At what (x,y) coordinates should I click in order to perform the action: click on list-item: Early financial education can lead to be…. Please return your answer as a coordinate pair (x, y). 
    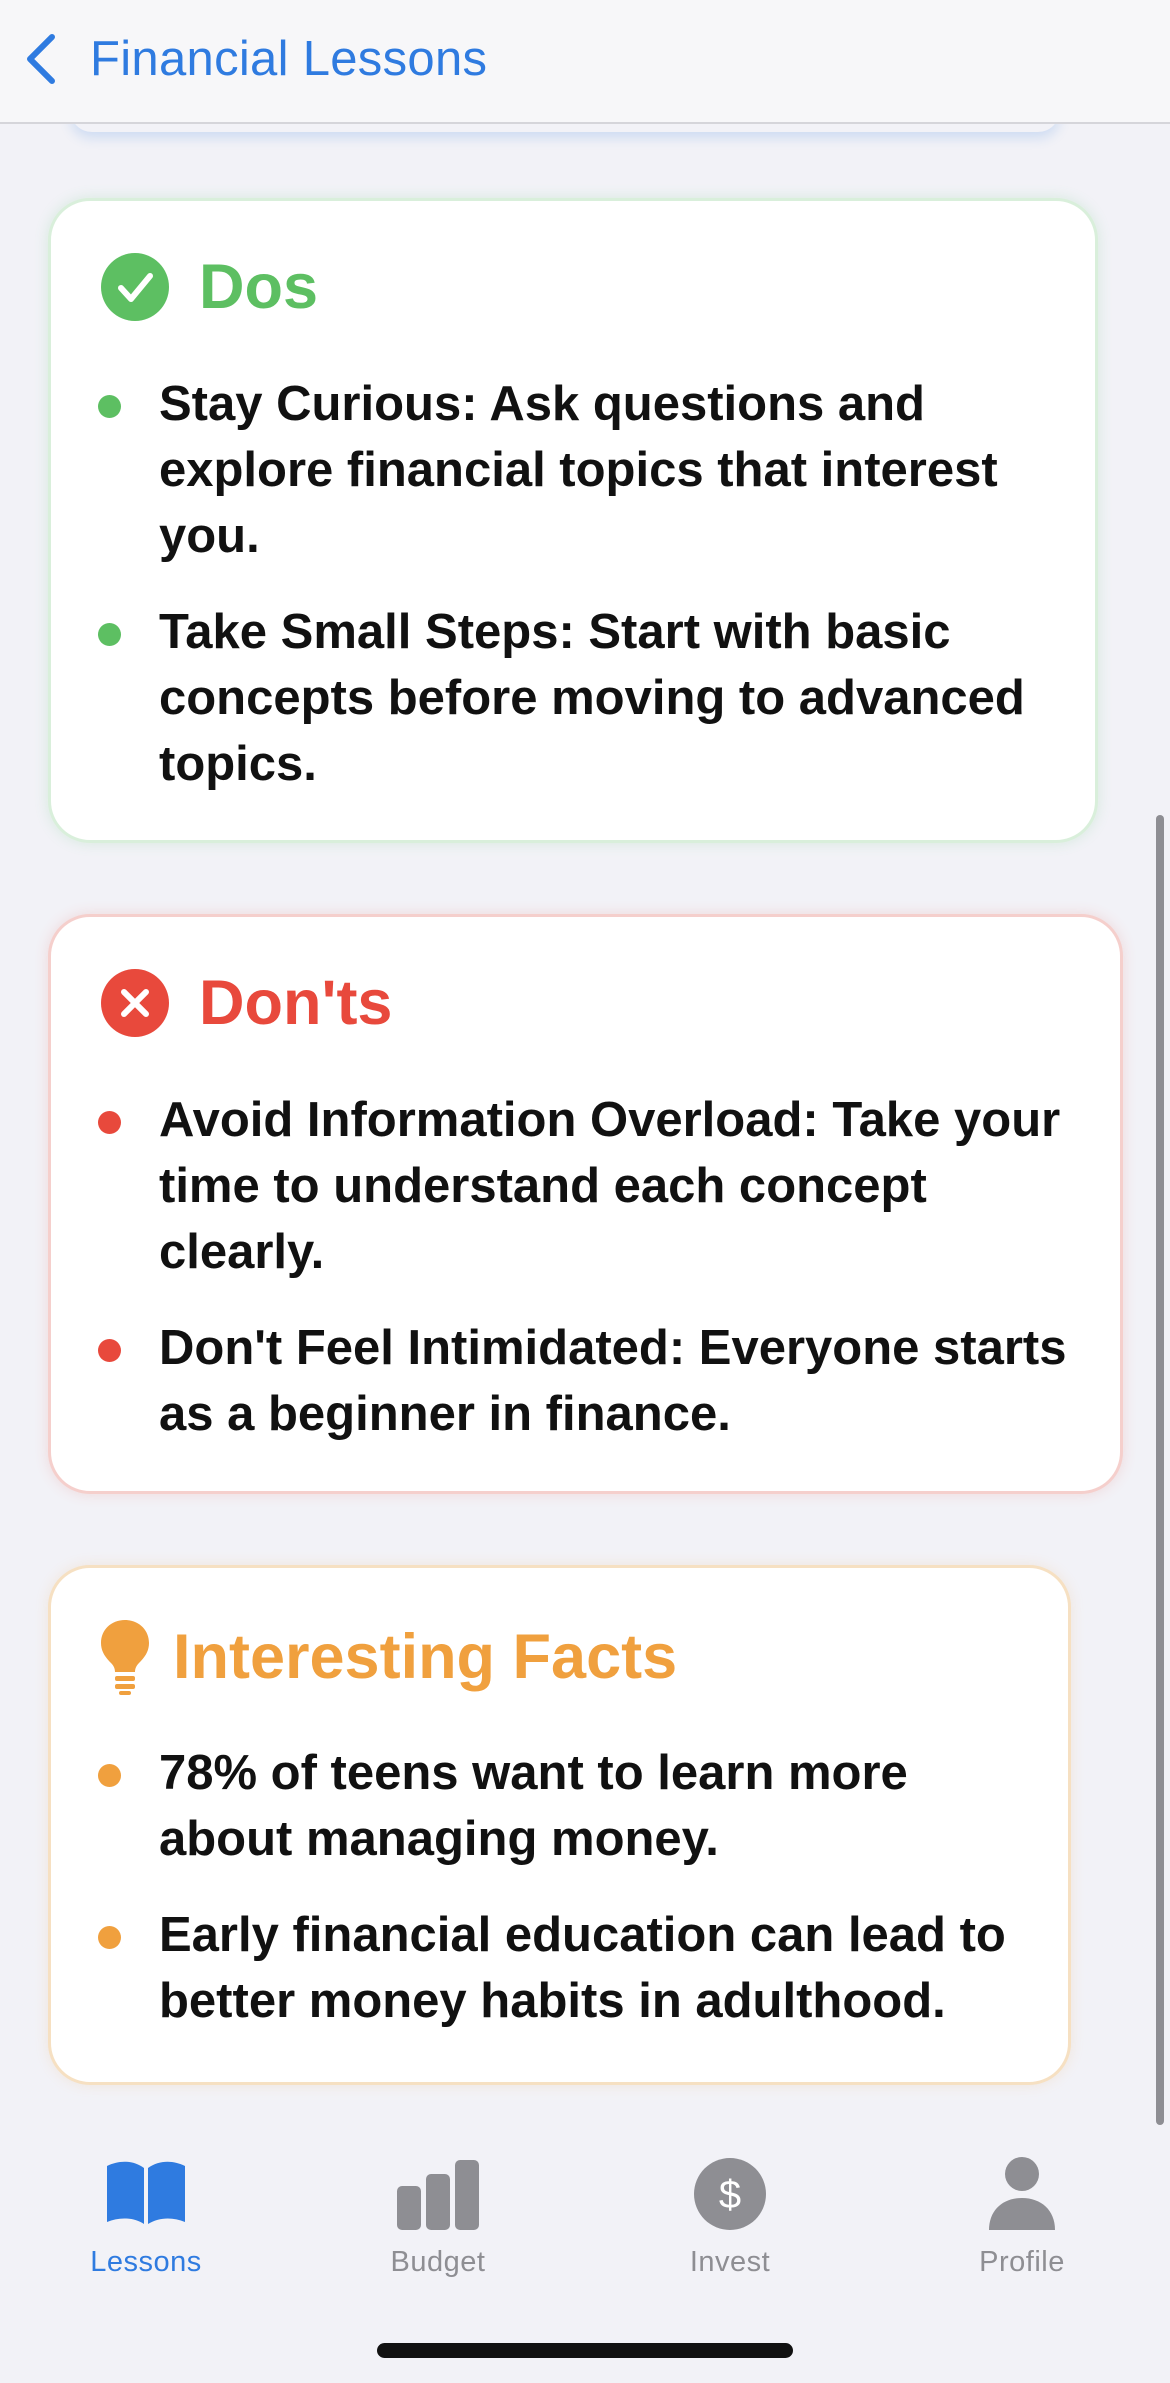
    Looking at the image, I should click on (546, 1968).